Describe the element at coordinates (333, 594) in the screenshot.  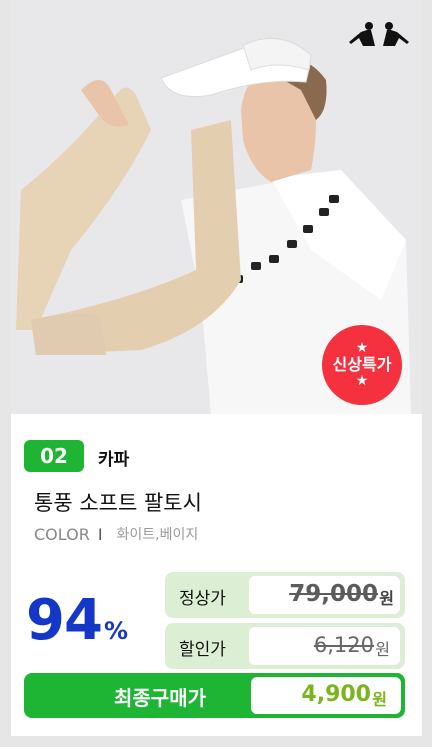
I see `regular-price-value: 79,000` at that location.